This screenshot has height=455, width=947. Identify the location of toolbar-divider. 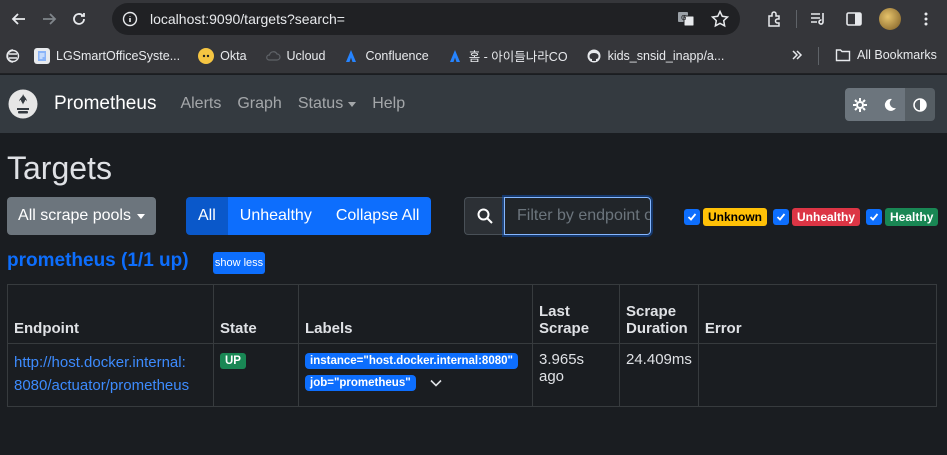
(796, 19).